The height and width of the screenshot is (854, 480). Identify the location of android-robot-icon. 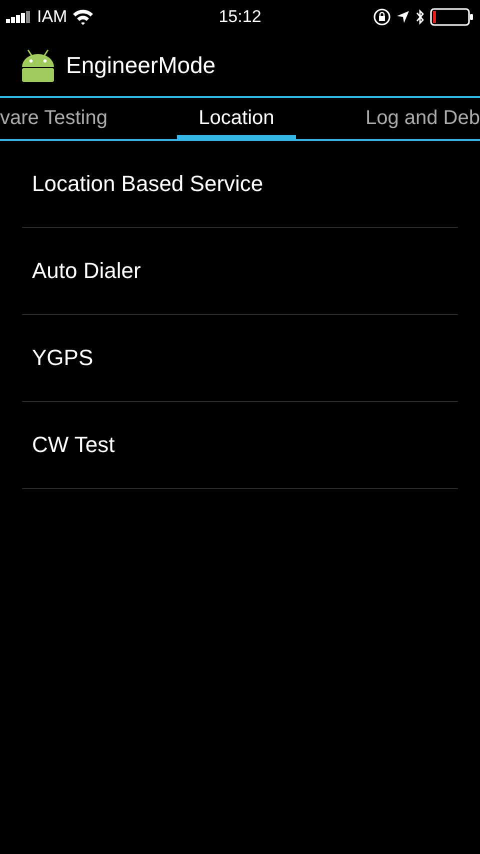
(38, 65).